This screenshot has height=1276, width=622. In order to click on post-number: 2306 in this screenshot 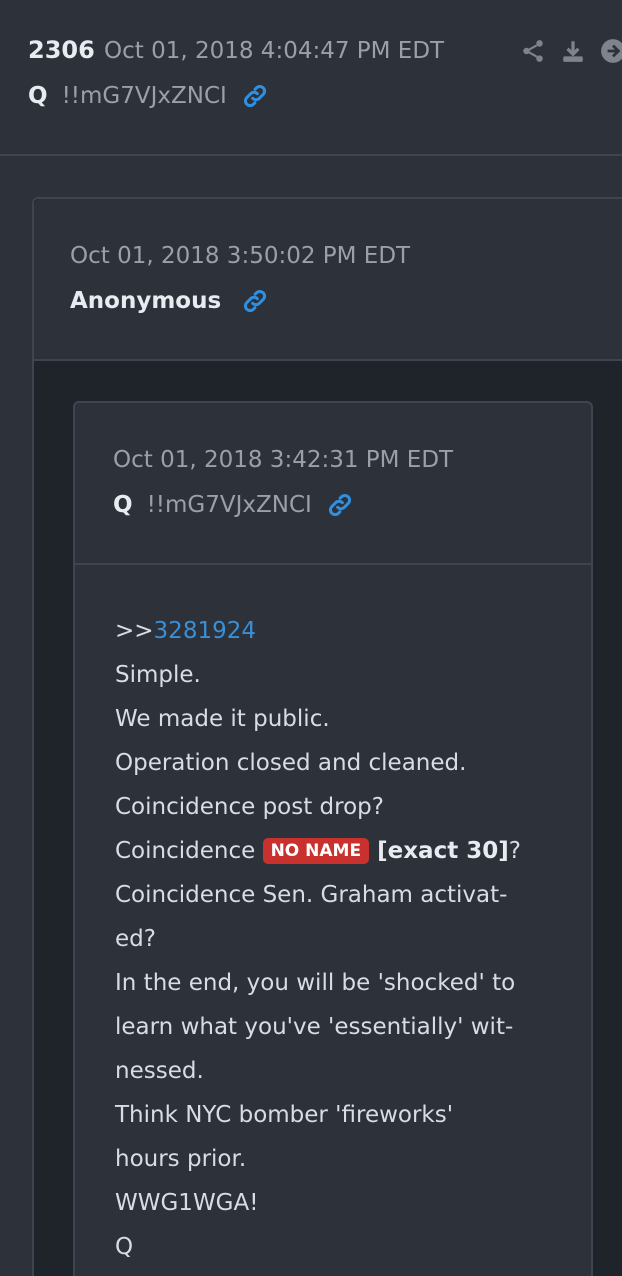, I will do `click(61, 50)`.